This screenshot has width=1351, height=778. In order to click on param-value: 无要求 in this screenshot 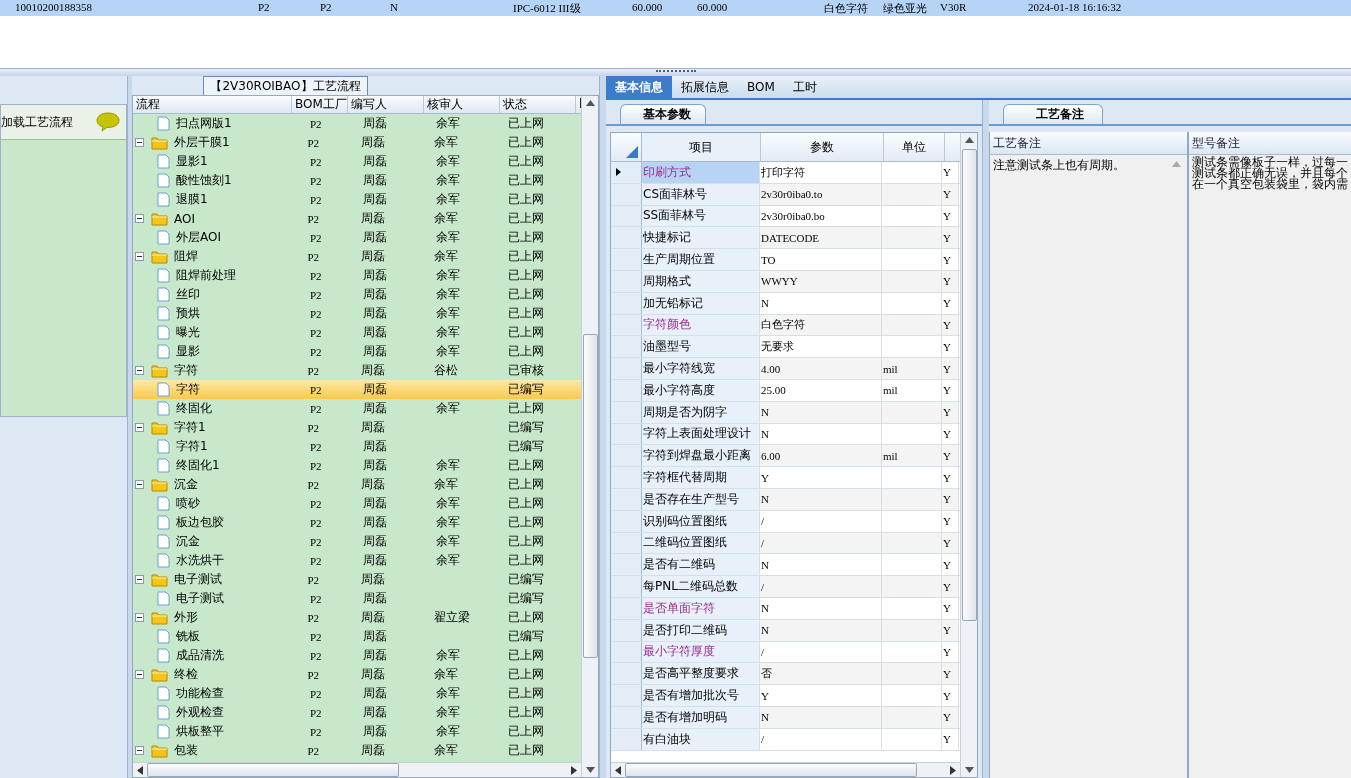, I will do `click(821, 347)`.